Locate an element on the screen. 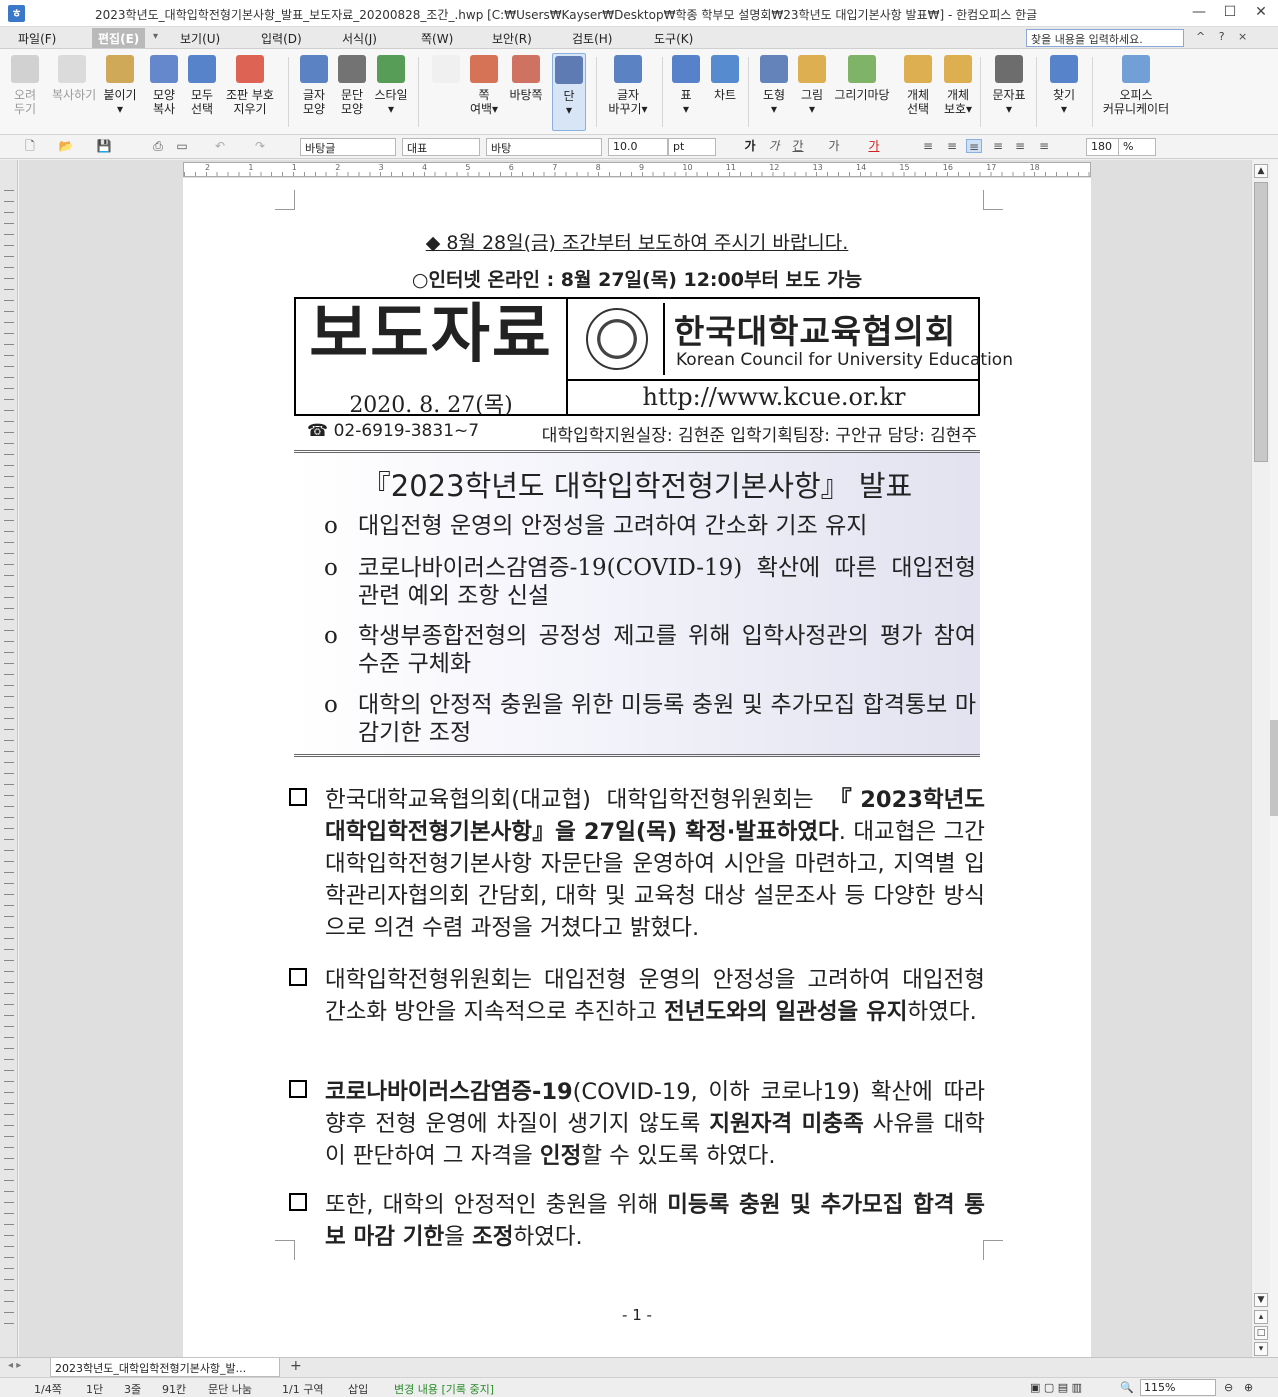 The image size is (1278, 1397). font-select: 바탕 is located at coordinates (544, 147).